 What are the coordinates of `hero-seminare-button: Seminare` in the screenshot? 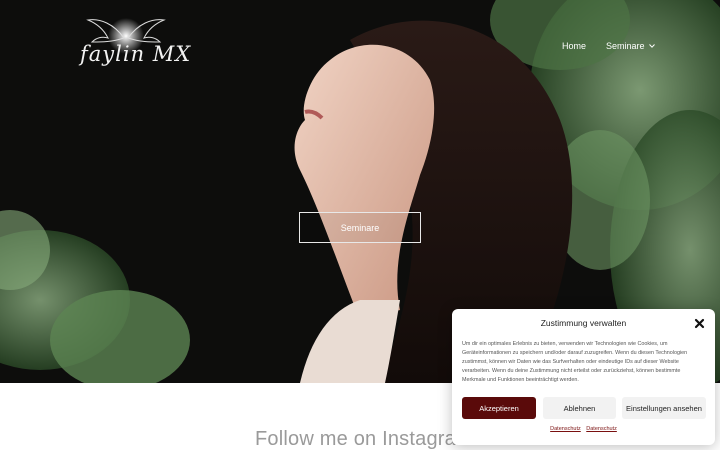 It's located at (360, 227).